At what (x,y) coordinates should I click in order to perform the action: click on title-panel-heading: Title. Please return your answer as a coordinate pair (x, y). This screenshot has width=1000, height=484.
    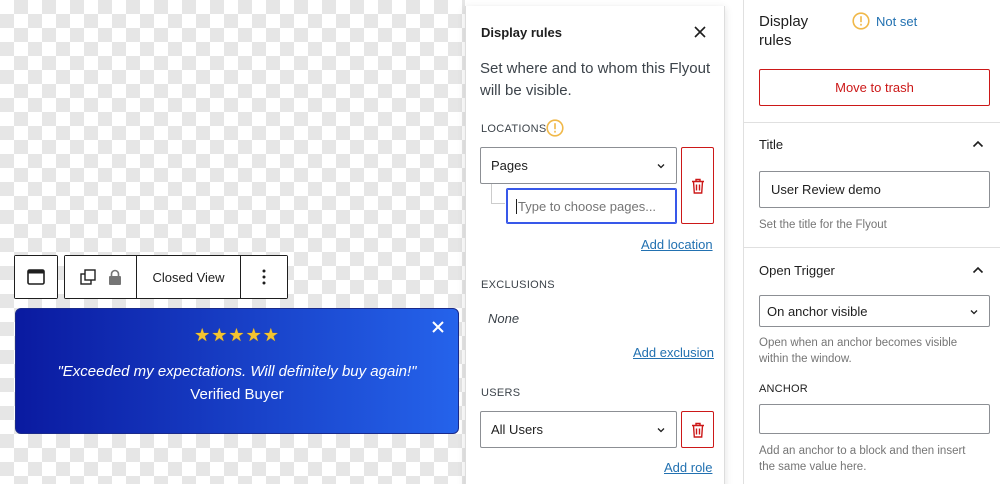
    Looking at the image, I should click on (771, 144).